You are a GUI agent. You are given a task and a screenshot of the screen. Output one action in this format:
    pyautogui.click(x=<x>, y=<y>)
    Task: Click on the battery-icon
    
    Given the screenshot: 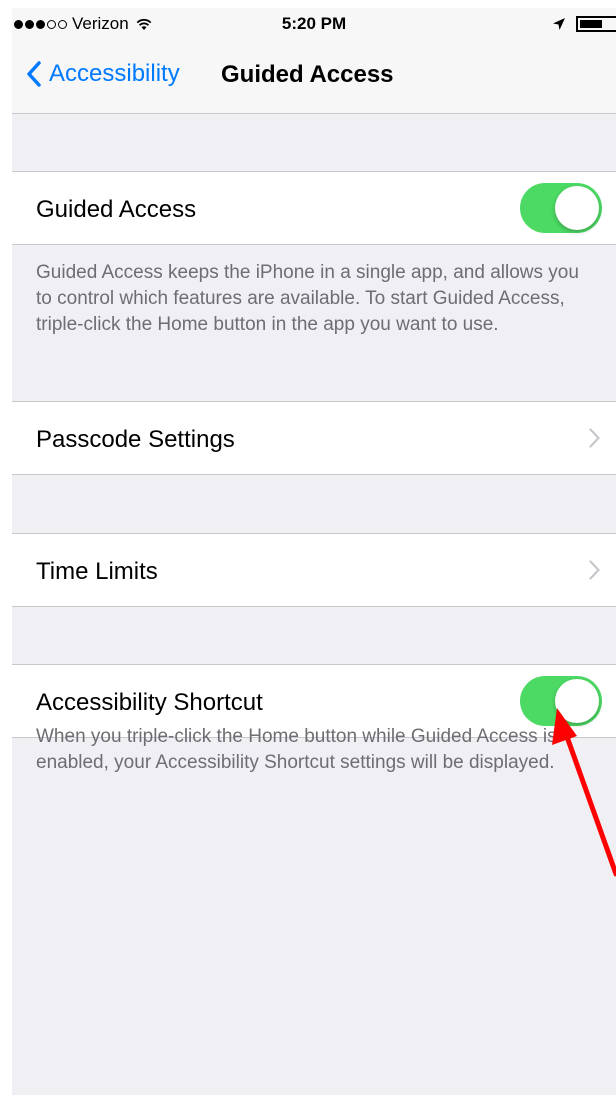 What is the action you would take?
    pyautogui.click(x=596, y=24)
    